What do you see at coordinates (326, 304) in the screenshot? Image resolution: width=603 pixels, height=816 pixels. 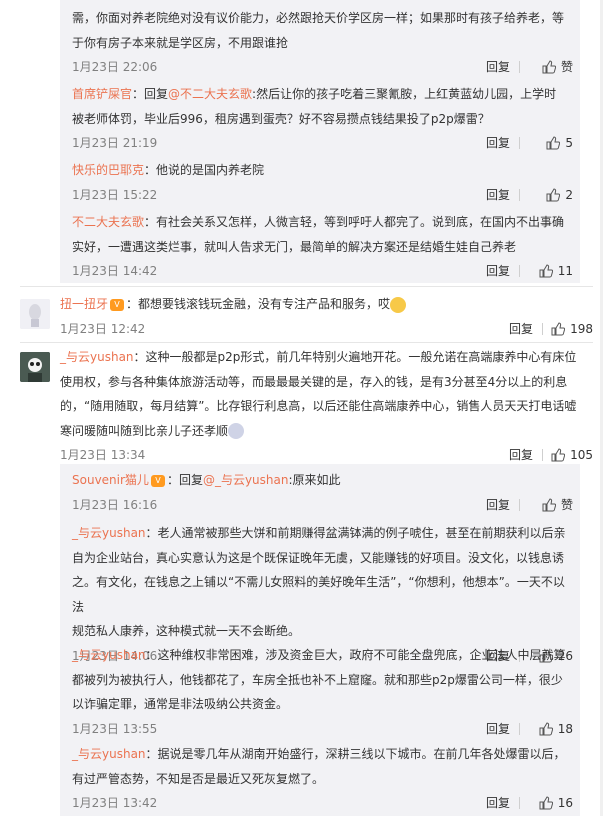 I see `comment-text: 扭一扭牙 V ：都想要钱滚钱玩金融，没有专注产品和服务，哎` at bounding box center [326, 304].